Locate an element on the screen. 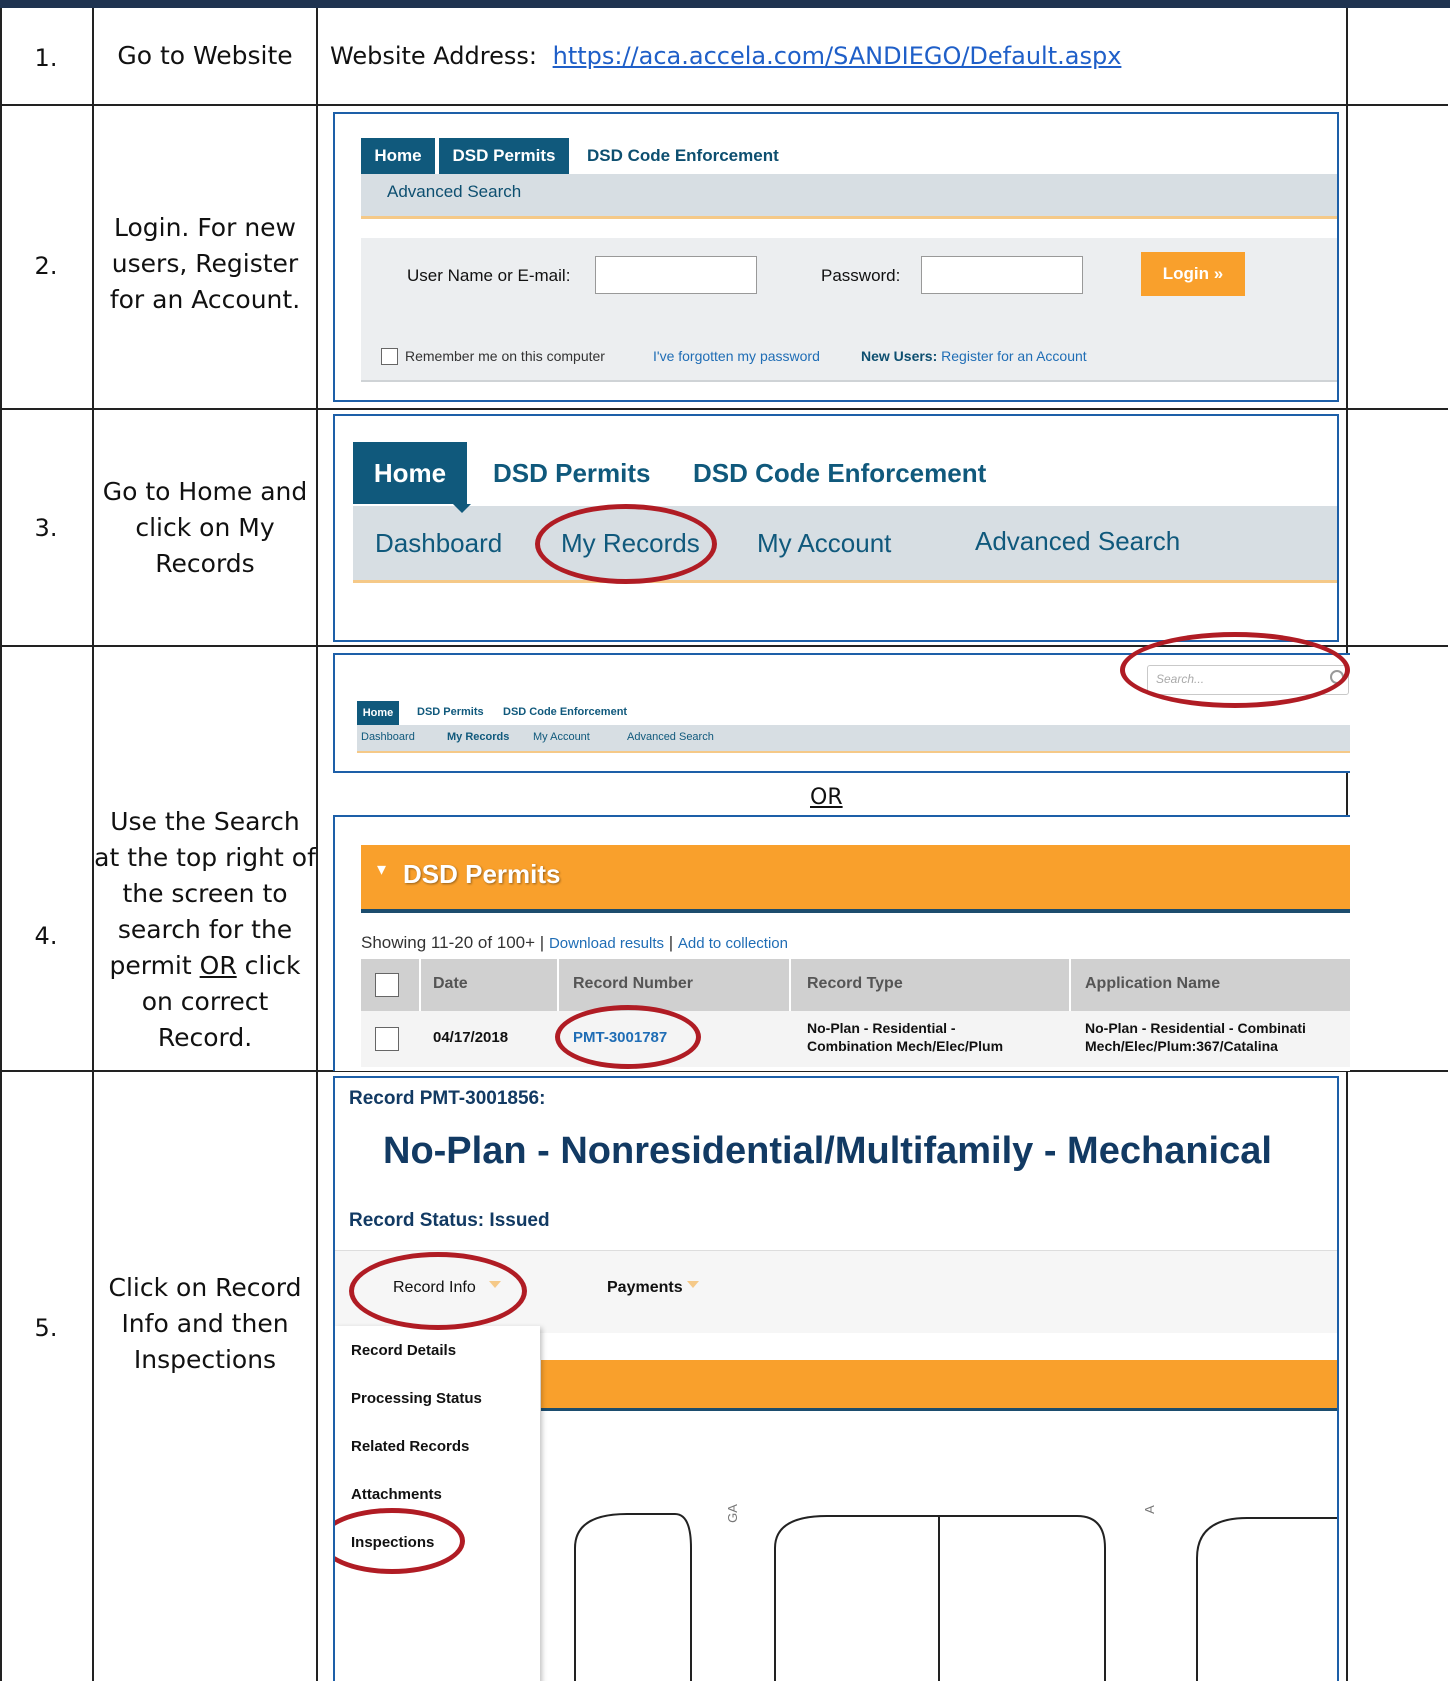 This screenshot has width=1450, height=1681. password-label: Password: is located at coordinates (861, 275).